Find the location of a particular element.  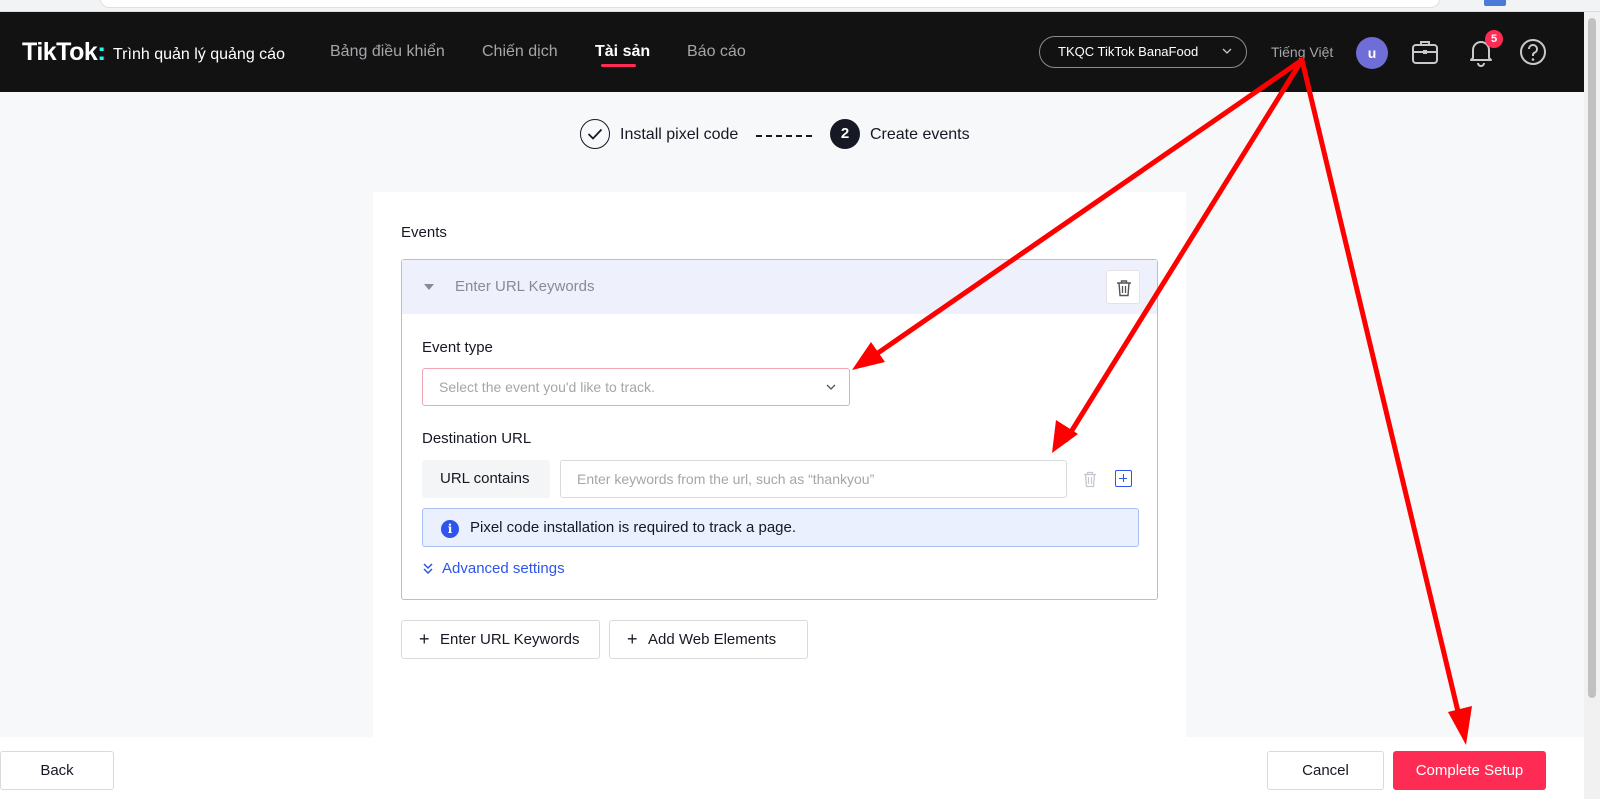

destination-url-label: Destination URL is located at coordinates (477, 438).